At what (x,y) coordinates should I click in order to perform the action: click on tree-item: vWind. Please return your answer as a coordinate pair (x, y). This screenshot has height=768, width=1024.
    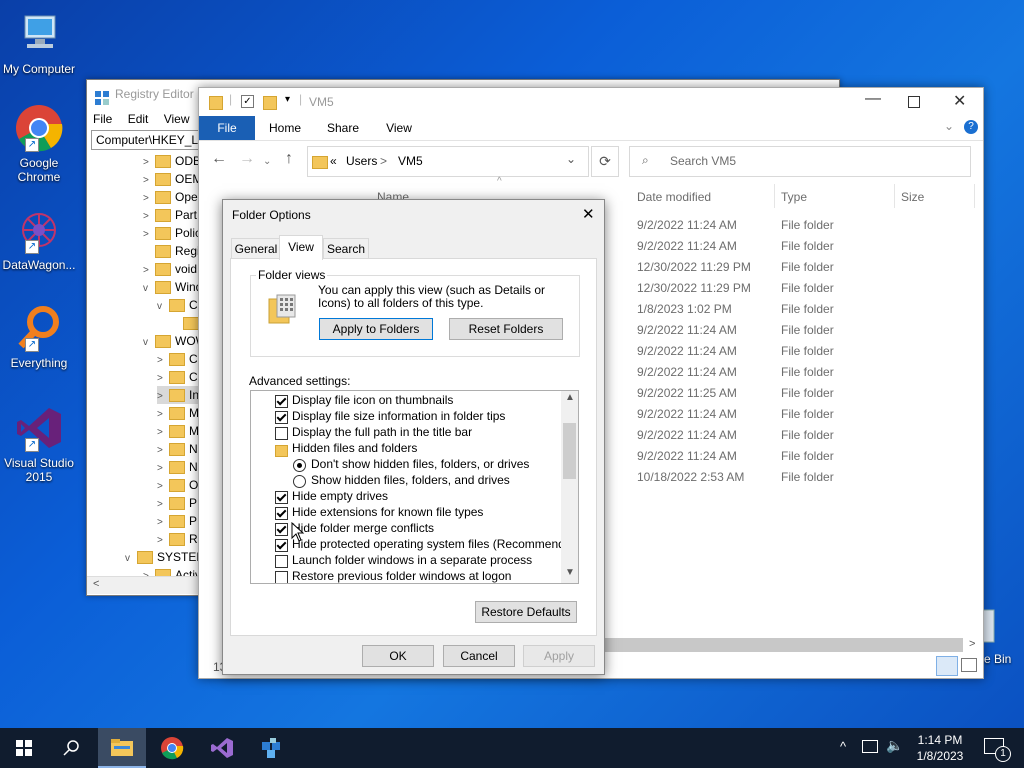
    Looking at the image, I should click on (171, 287).